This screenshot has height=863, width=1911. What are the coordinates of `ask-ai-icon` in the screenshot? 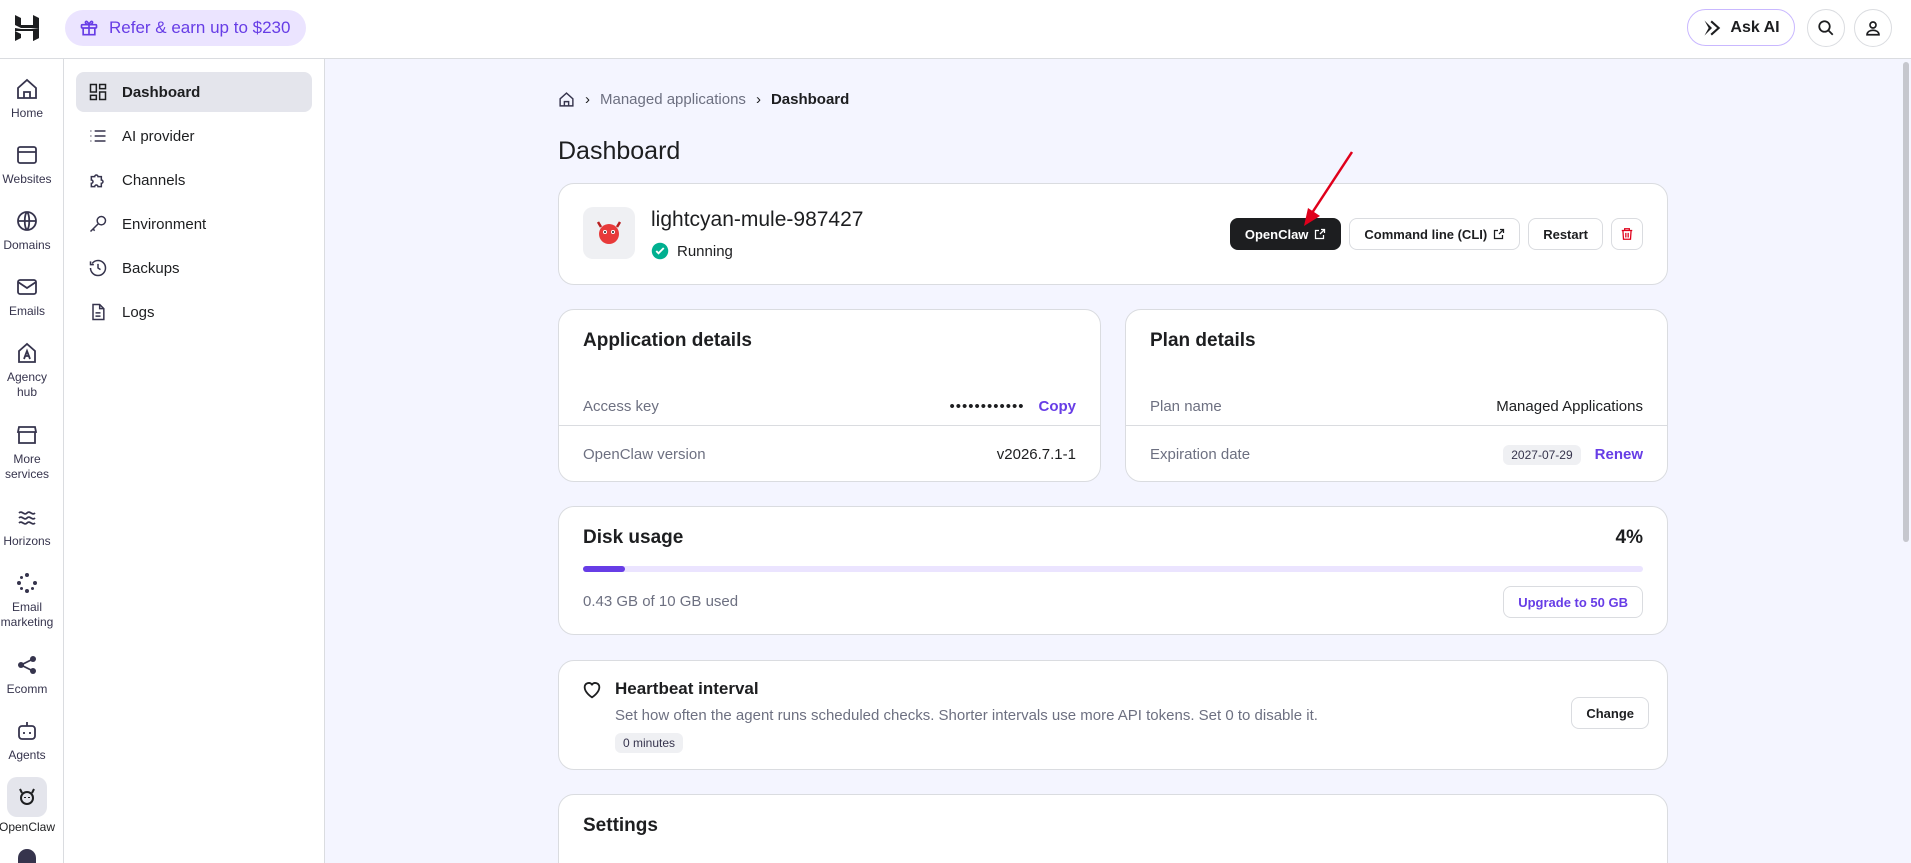 It's located at (1712, 28).